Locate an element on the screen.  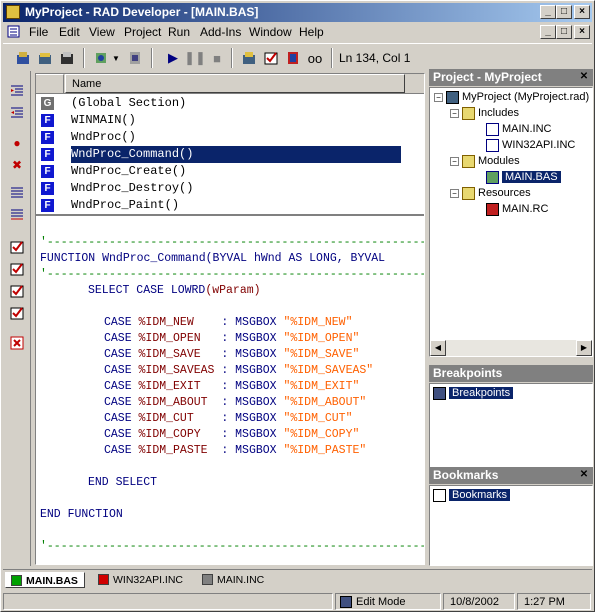
procedure-item: F WndProc_Paint() is located at coordinates (221, 205).